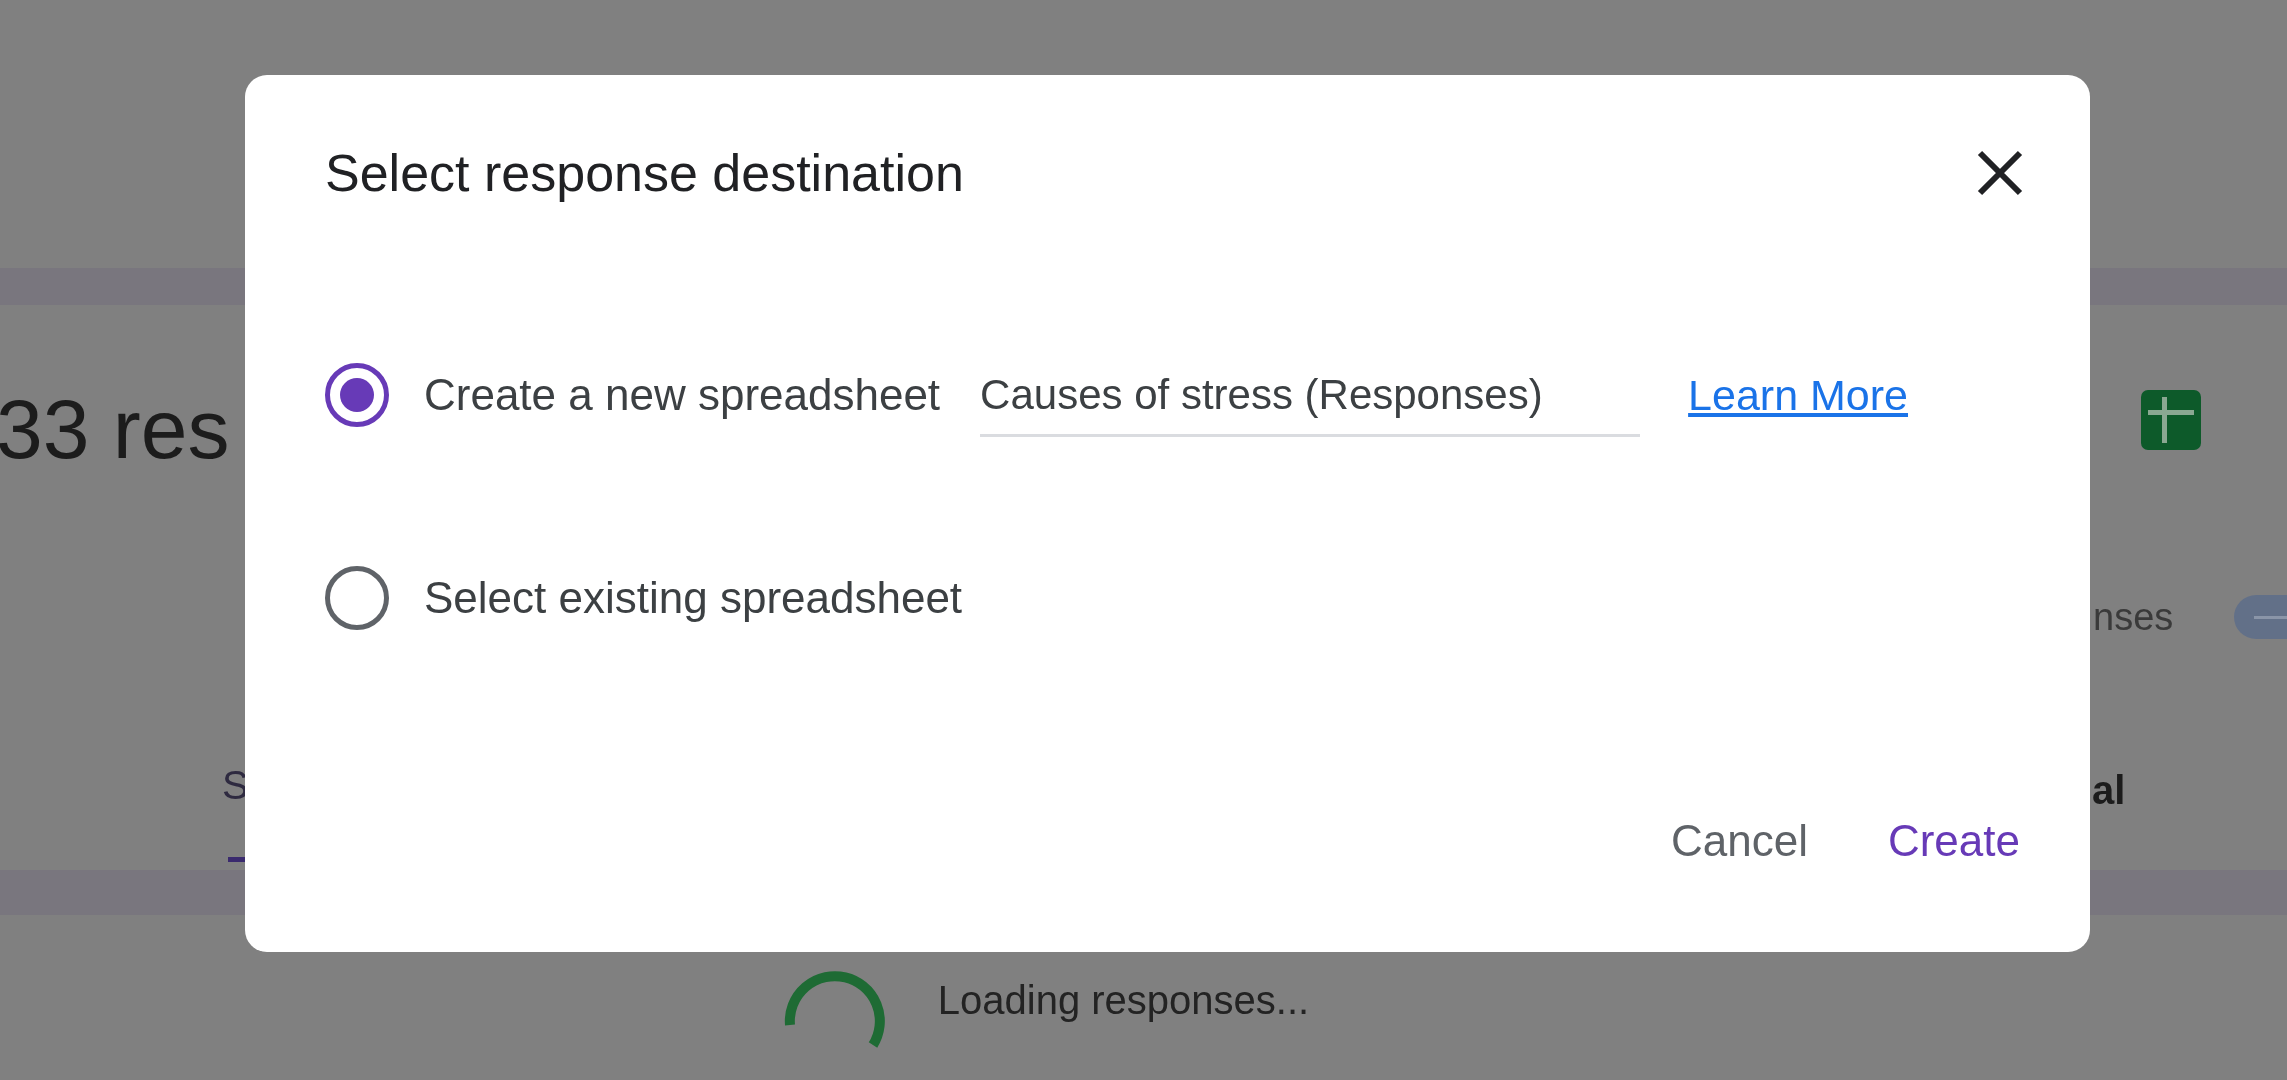  Describe the element at coordinates (2171, 420) in the screenshot. I see `spreadsheet-icon` at that location.